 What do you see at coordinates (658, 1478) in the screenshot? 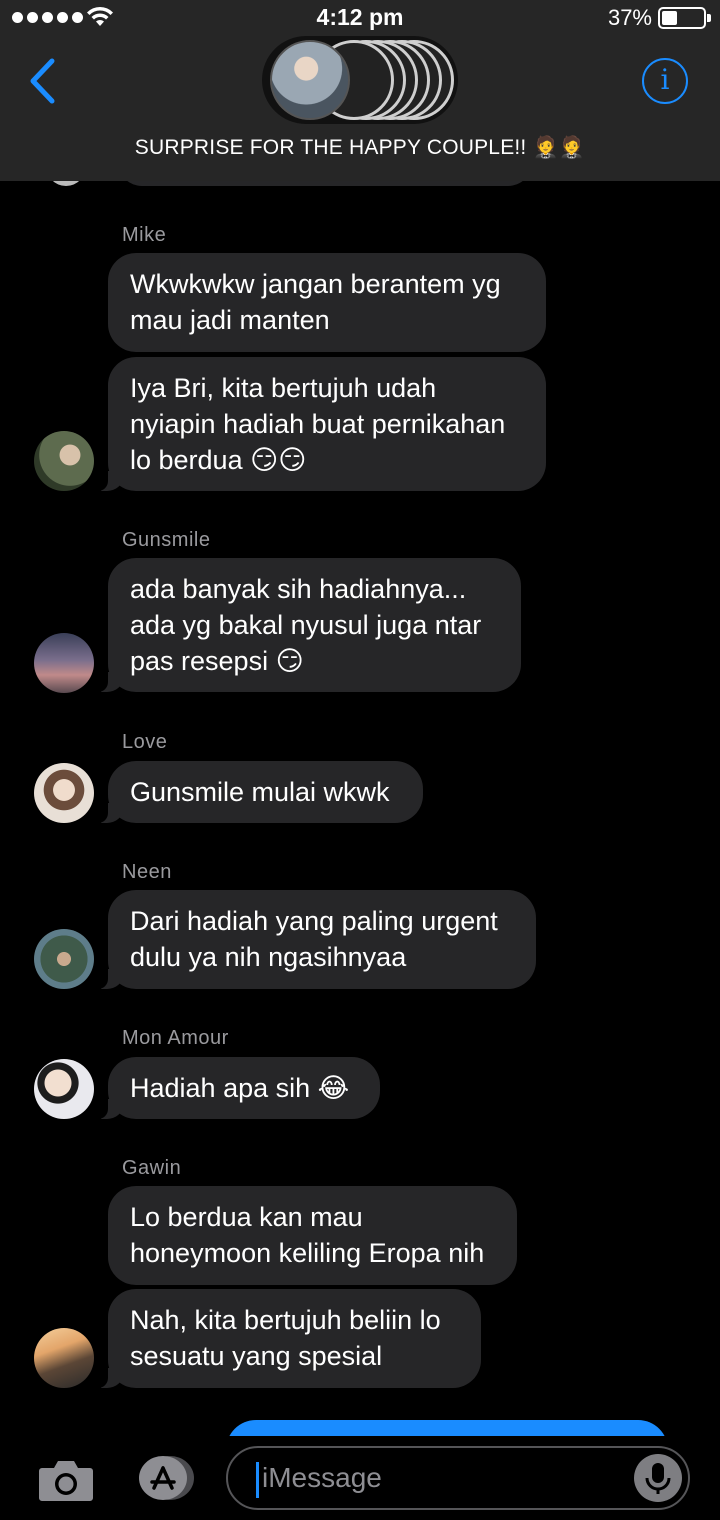
I see `microphone-icon` at bounding box center [658, 1478].